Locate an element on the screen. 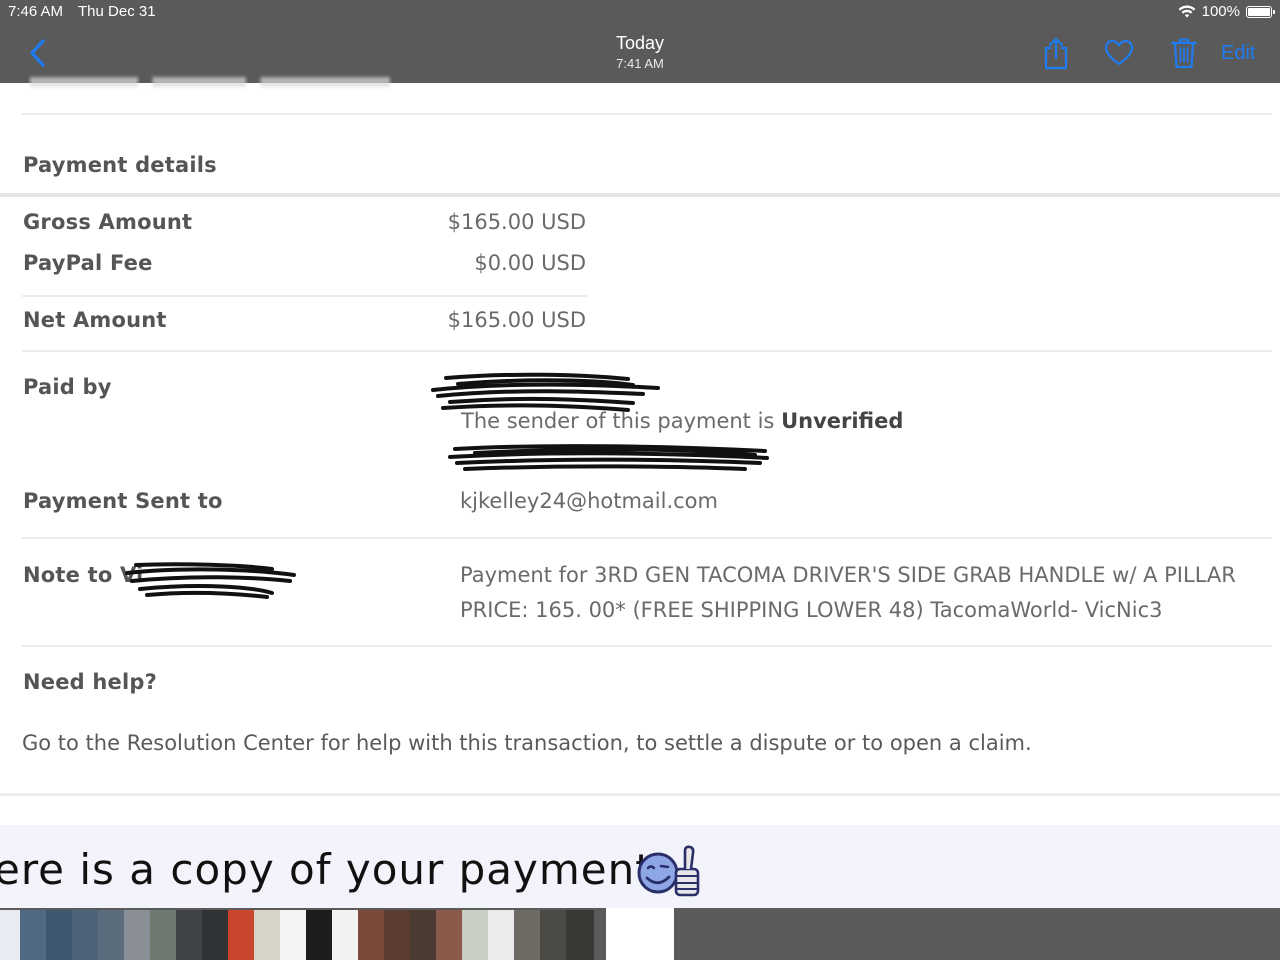 This screenshot has height=960, width=1280. net-amount-label: Net Amount is located at coordinates (95, 320).